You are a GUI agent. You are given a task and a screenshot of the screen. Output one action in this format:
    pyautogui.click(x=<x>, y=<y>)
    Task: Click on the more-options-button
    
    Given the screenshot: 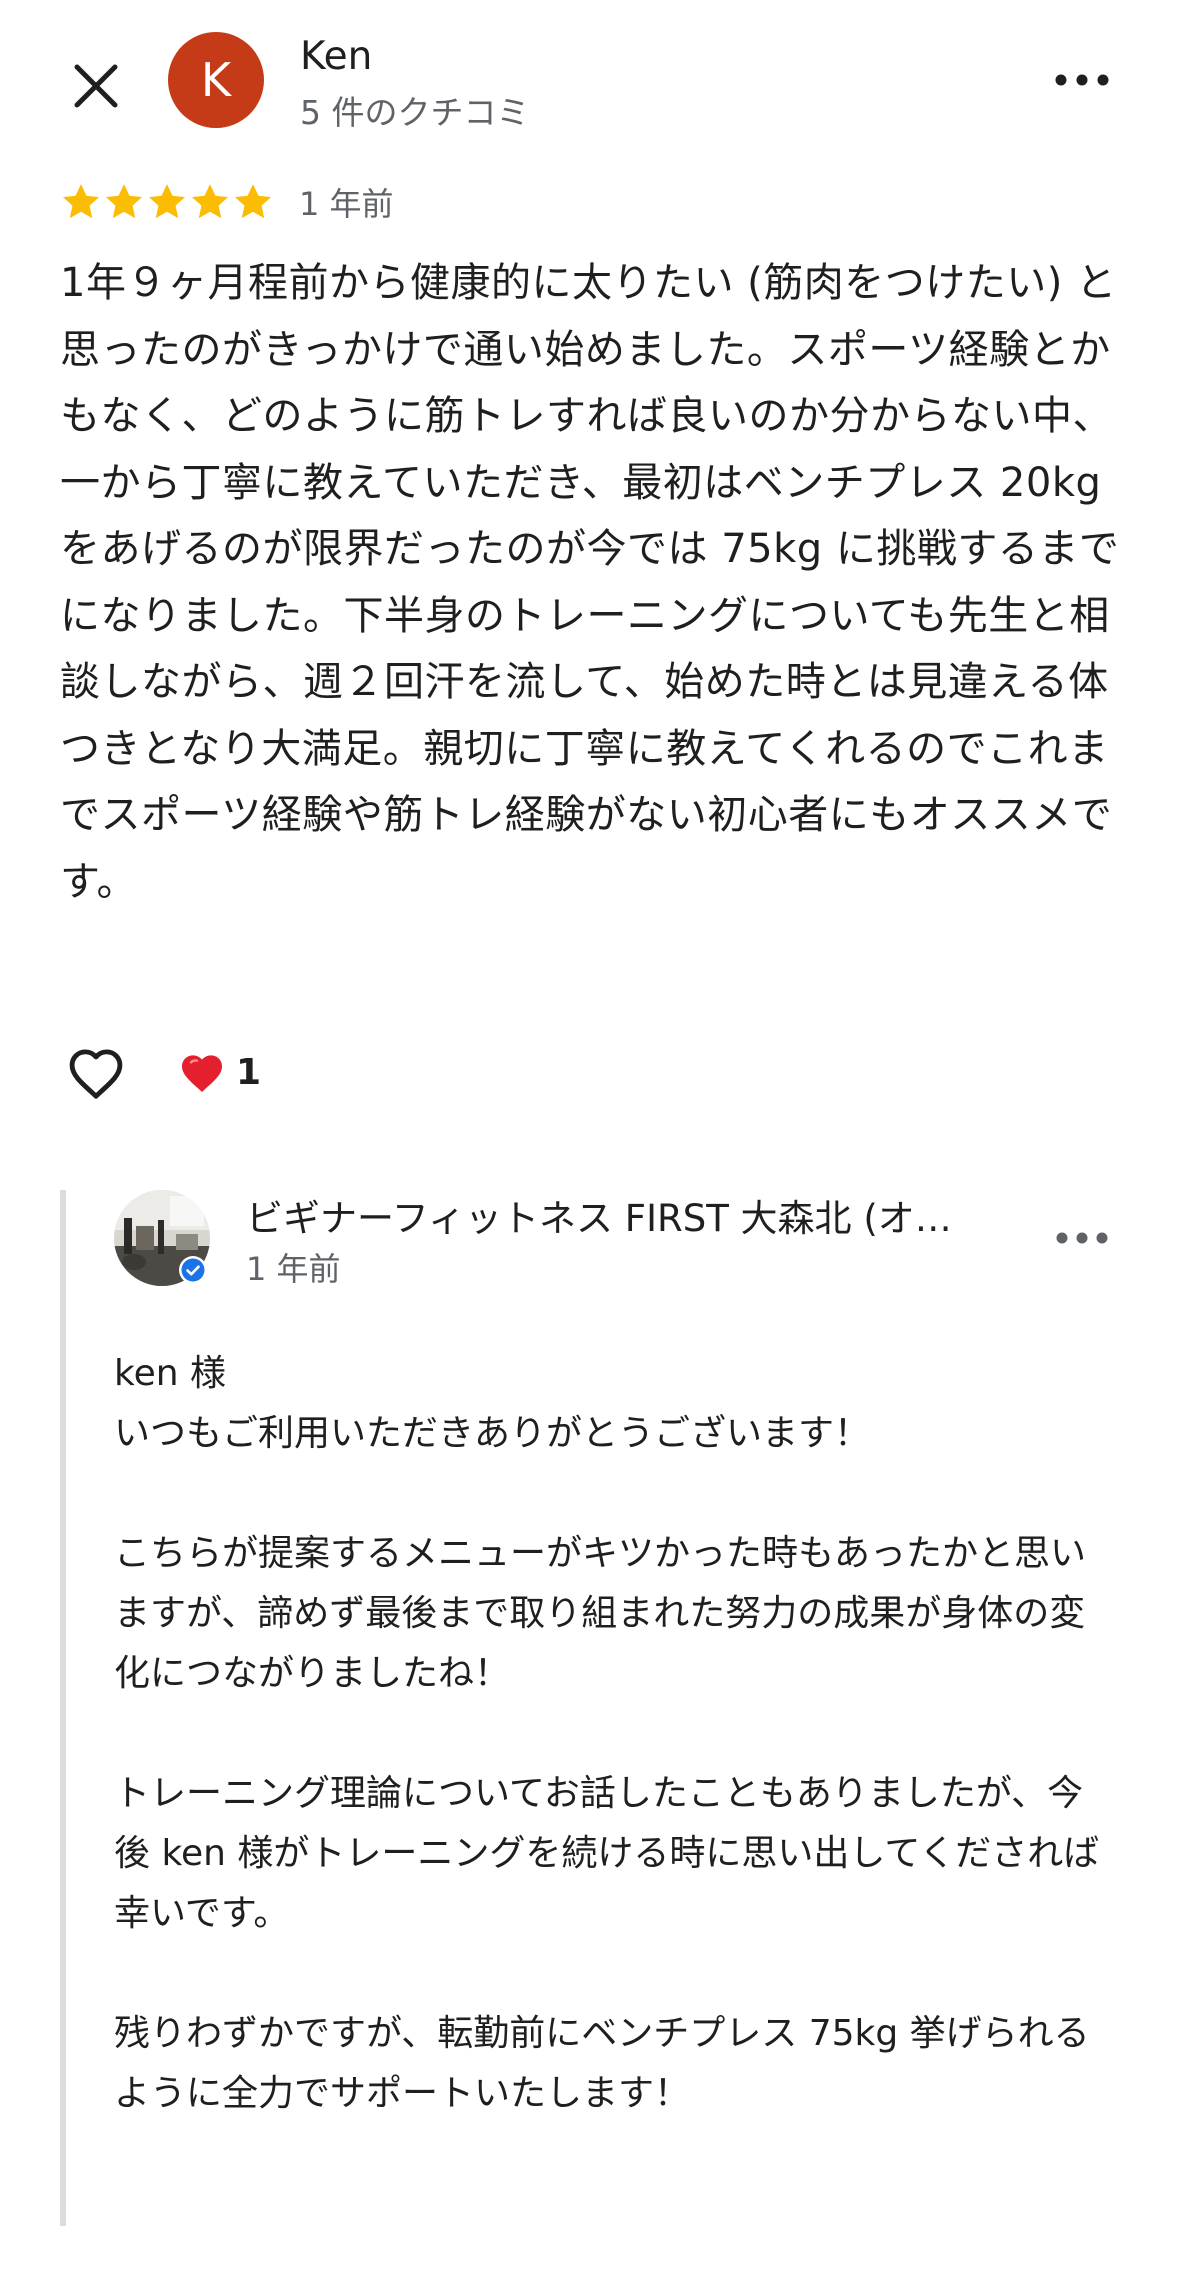 What is the action you would take?
    pyautogui.click(x=1082, y=80)
    